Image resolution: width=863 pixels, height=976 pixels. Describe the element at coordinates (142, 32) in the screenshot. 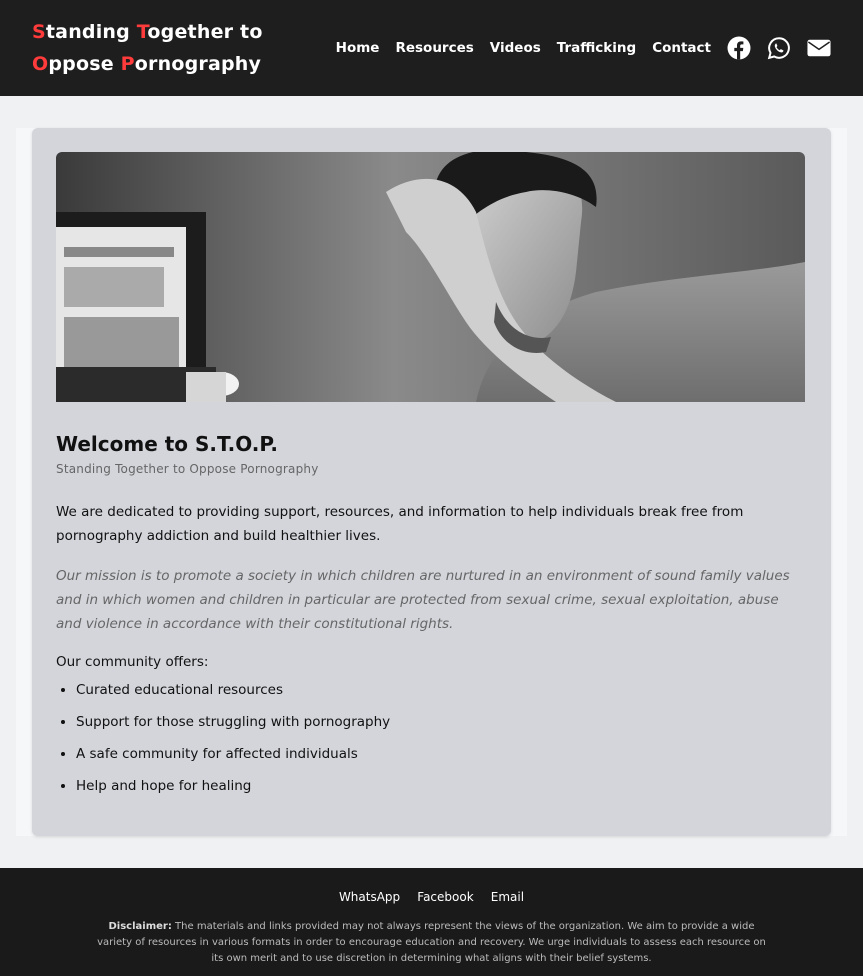

I see `logo-letter-t: T` at that location.